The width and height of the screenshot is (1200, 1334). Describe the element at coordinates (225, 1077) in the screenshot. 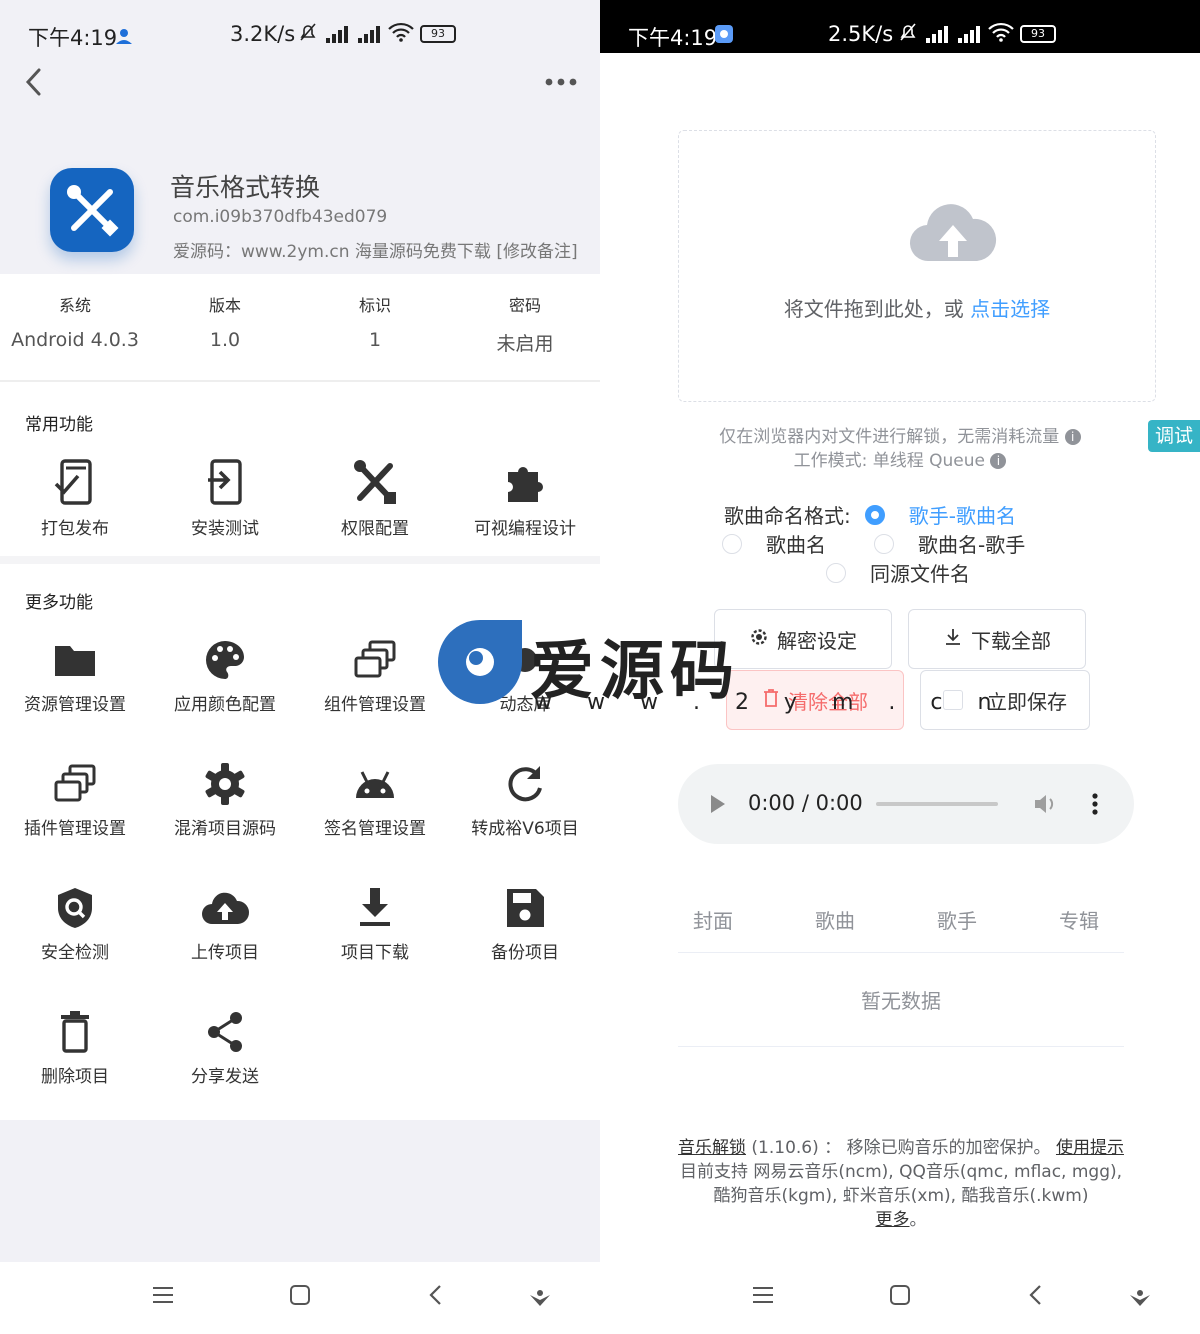

I see `tile-label: 分享发送` at that location.